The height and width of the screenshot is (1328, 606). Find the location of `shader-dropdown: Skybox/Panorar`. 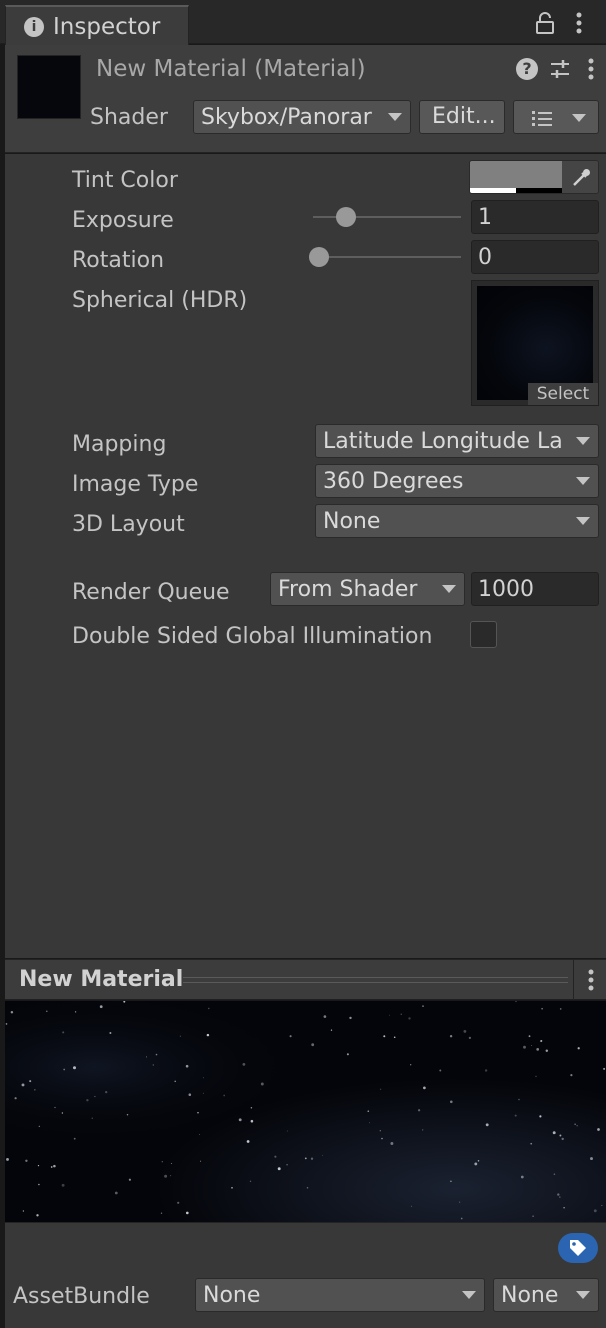

shader-dropdown: Skybox/Panorar is located at coordinates (302, 117).